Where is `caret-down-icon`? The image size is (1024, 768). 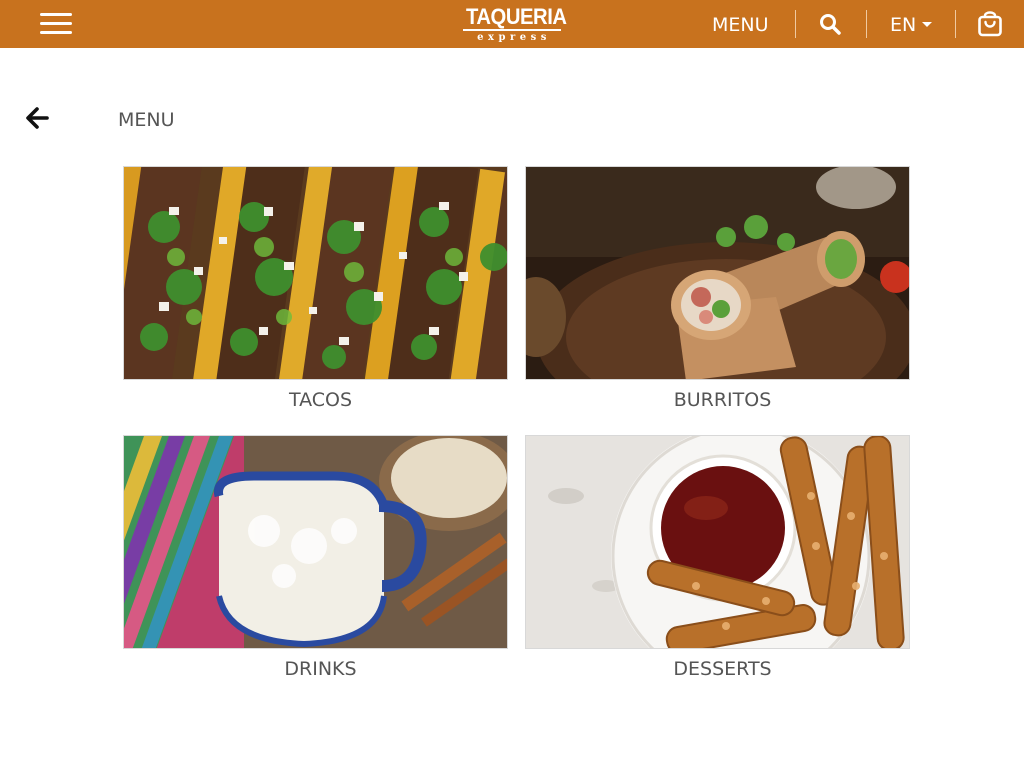
caret-down-icon is located at coordinates (927, 24).